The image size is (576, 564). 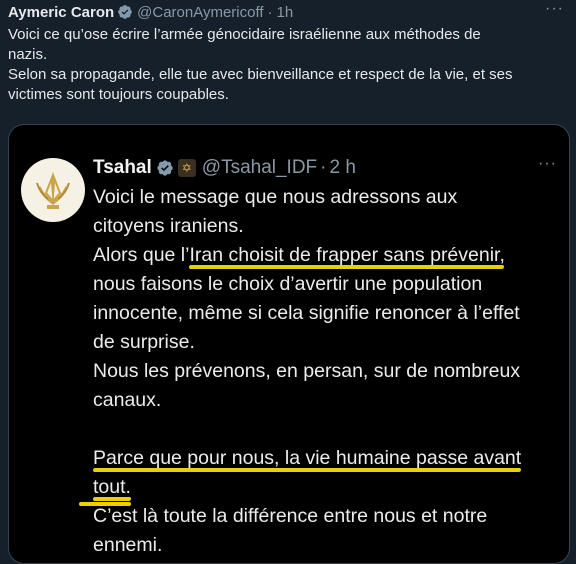 What do you see at coordinates (259, 168) in the screenshot?
I see `quoted-author-handle: @Tsahal_IDF` at bounding box center [259, 168].